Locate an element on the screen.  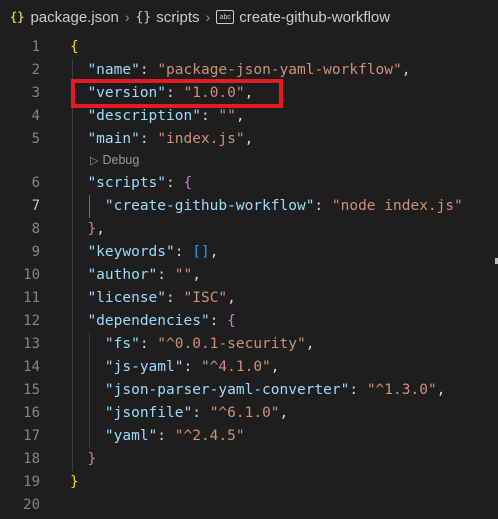
indent-guide is located at coordinates (90, 390).